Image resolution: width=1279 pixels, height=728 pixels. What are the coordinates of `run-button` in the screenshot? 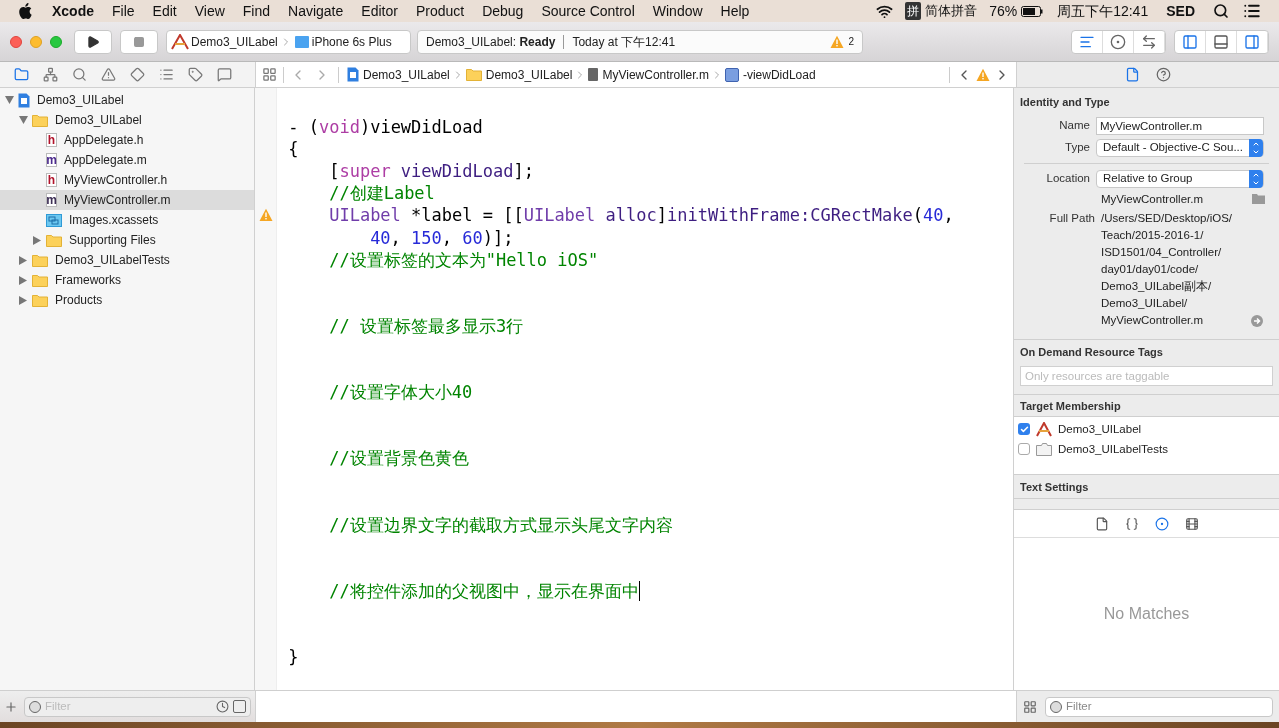 It's located at (93, 41).